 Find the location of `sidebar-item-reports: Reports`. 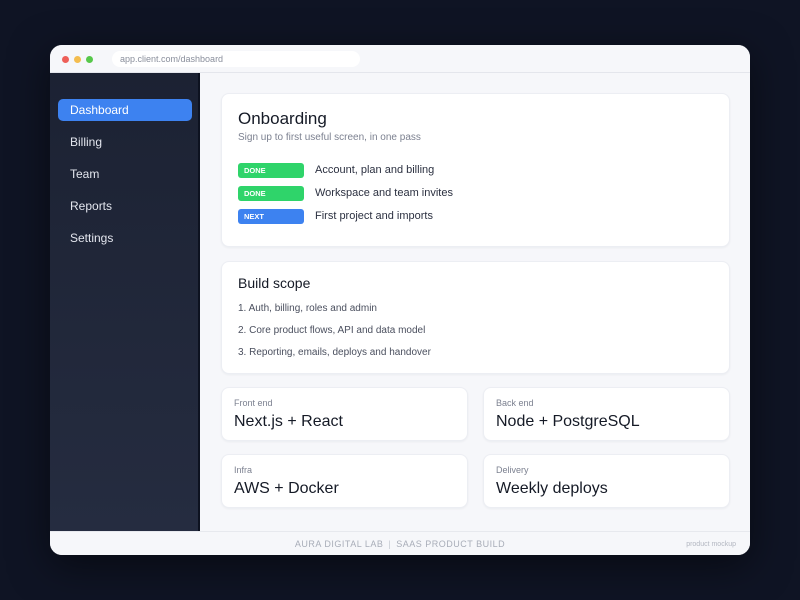

sidebar-item-reports: Reports is located at coordinates (125, 206).